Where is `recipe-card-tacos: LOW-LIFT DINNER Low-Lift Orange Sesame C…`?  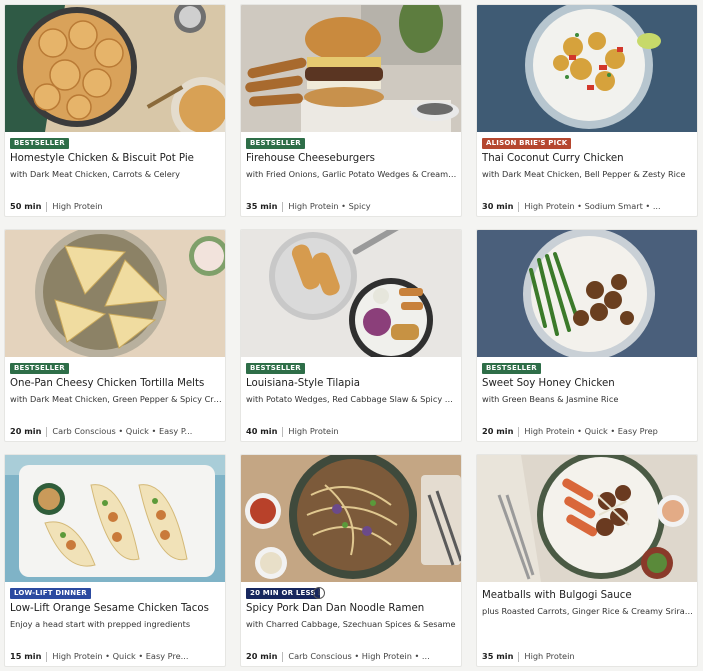 recipe-card-tacos: LOW-LIFT DINNER Low-Lift Orange Sesame C… is located at coordinates (115, 560).